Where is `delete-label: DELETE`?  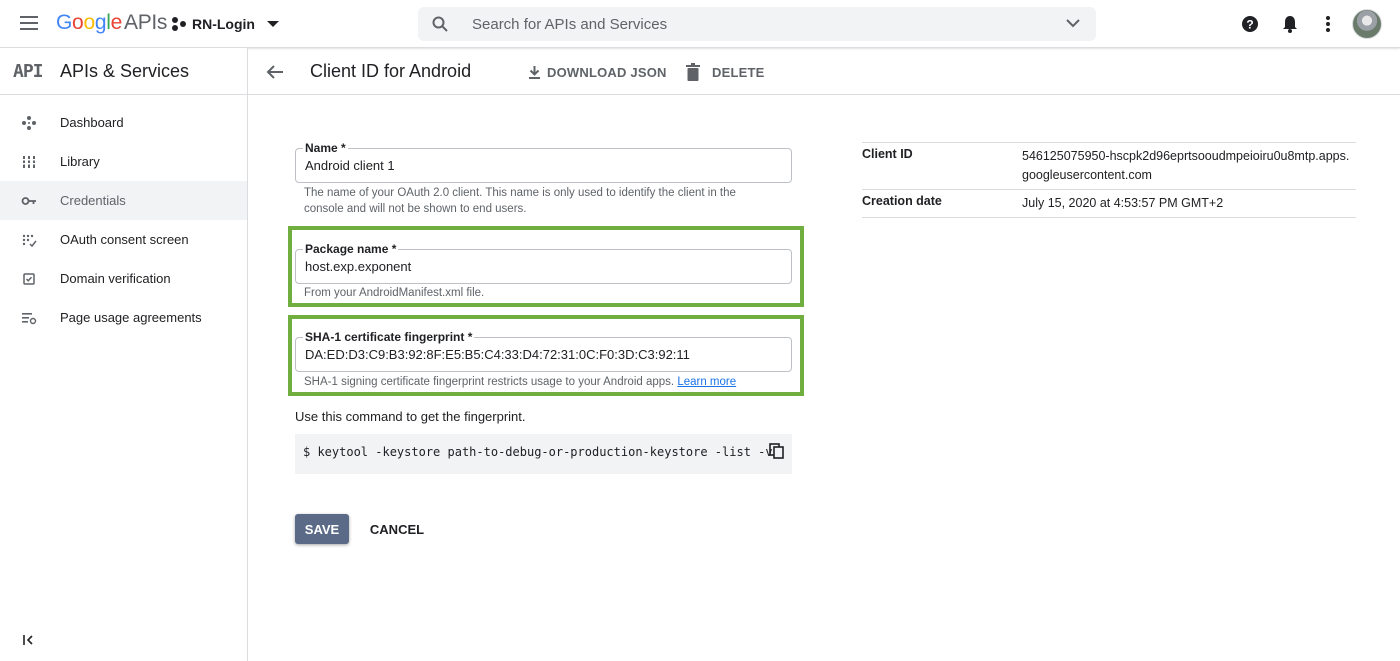 delete-label: DELETE is located at coordinates (738, 72).